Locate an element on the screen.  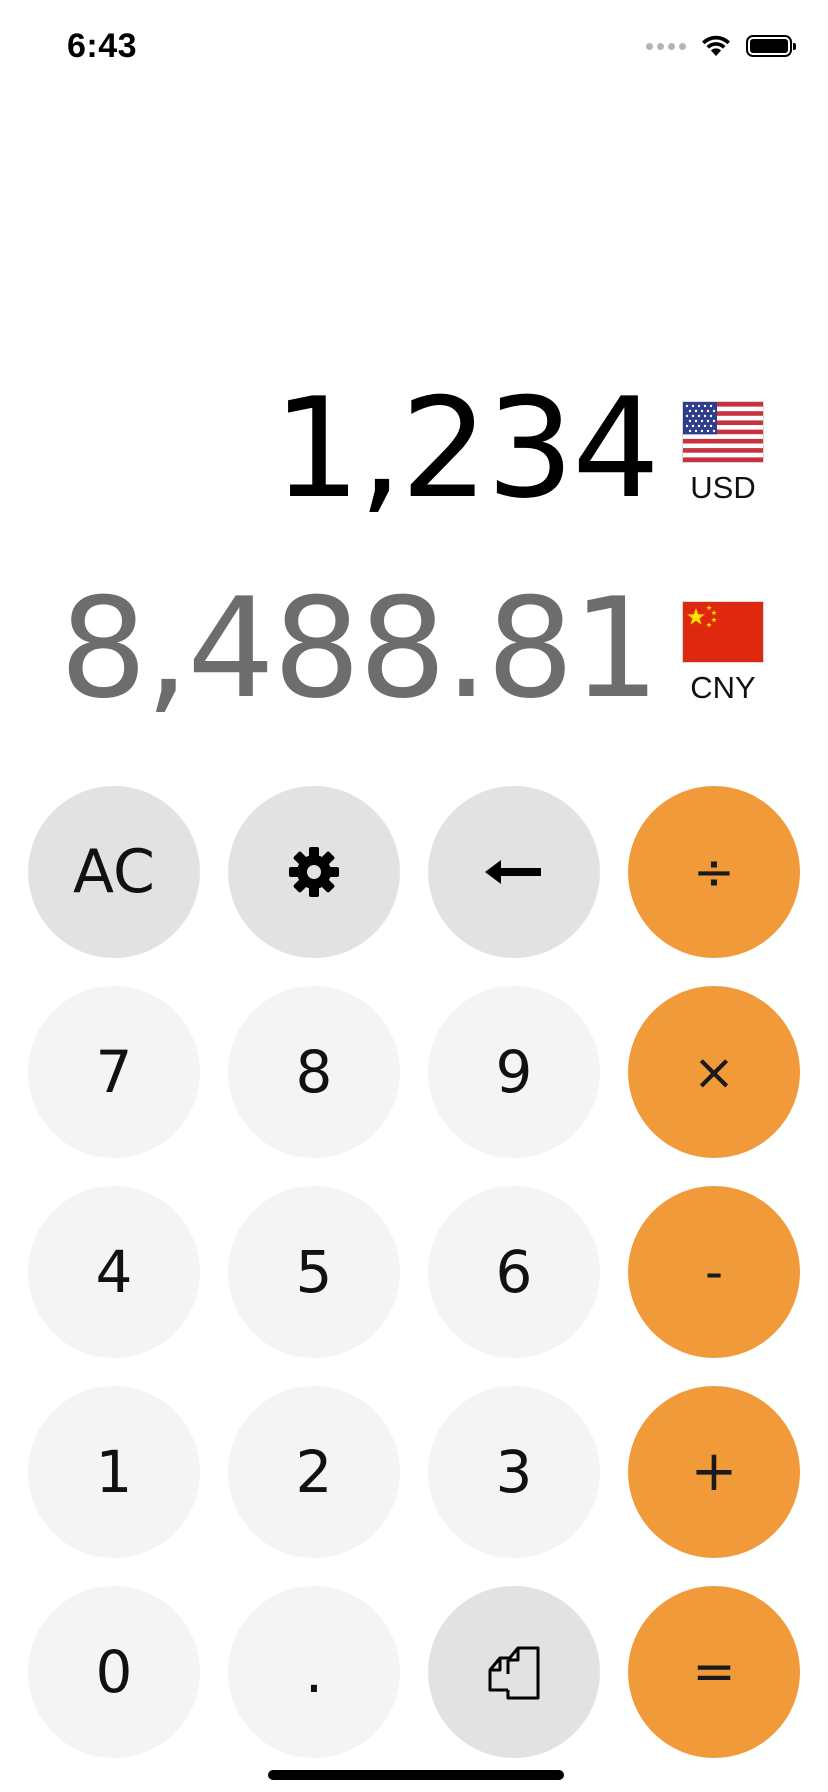
digit-9-label: 9 is located at coordinates (514, 1072).